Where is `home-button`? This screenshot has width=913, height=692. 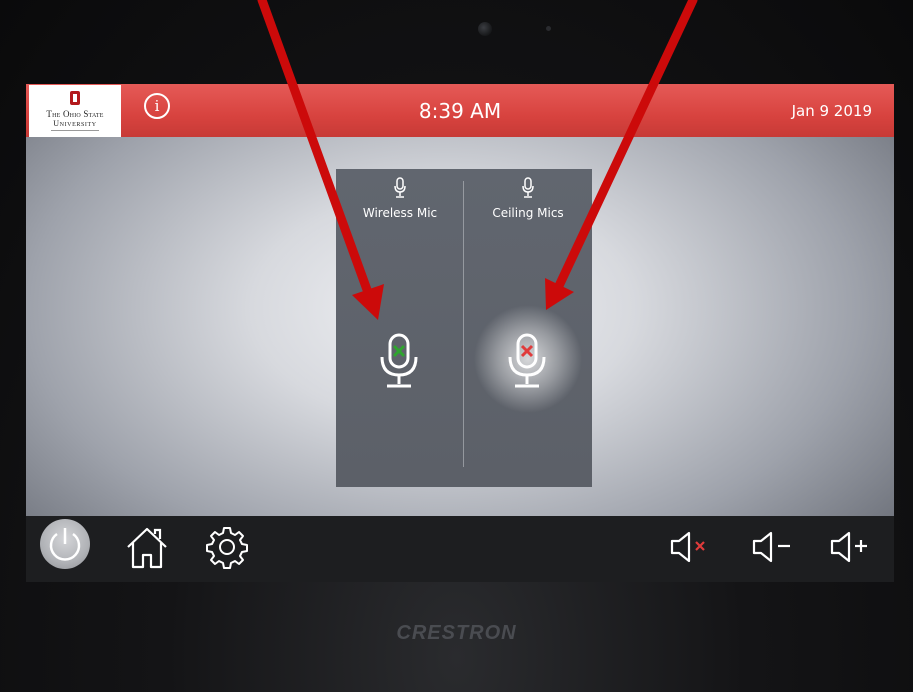 home-button is located at coordinates (147, 547).